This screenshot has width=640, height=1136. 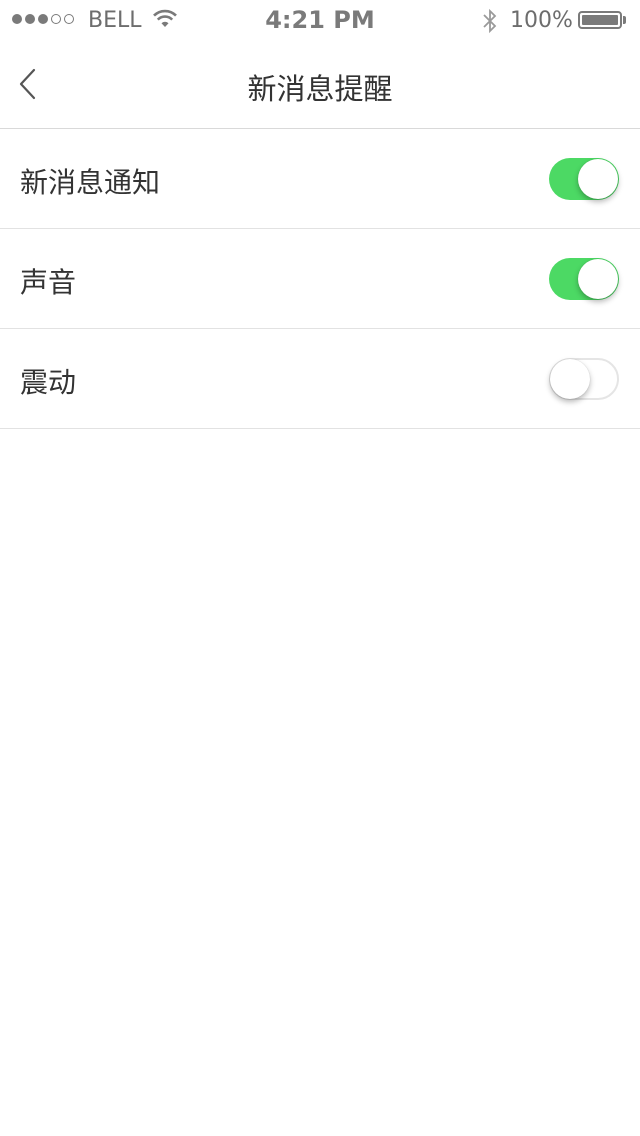 I want to click on battery-icon, so click(x=600, y=20).